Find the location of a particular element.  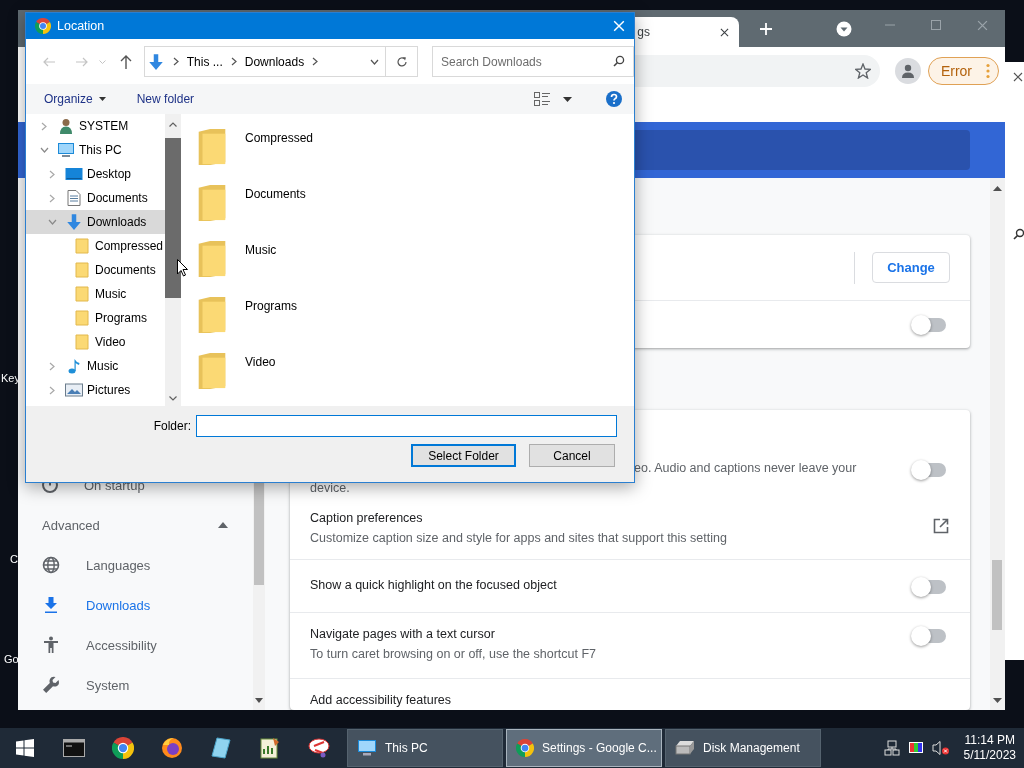

setting-description: eo. Audio and captions never leave your is located at coordinates (745, 468).